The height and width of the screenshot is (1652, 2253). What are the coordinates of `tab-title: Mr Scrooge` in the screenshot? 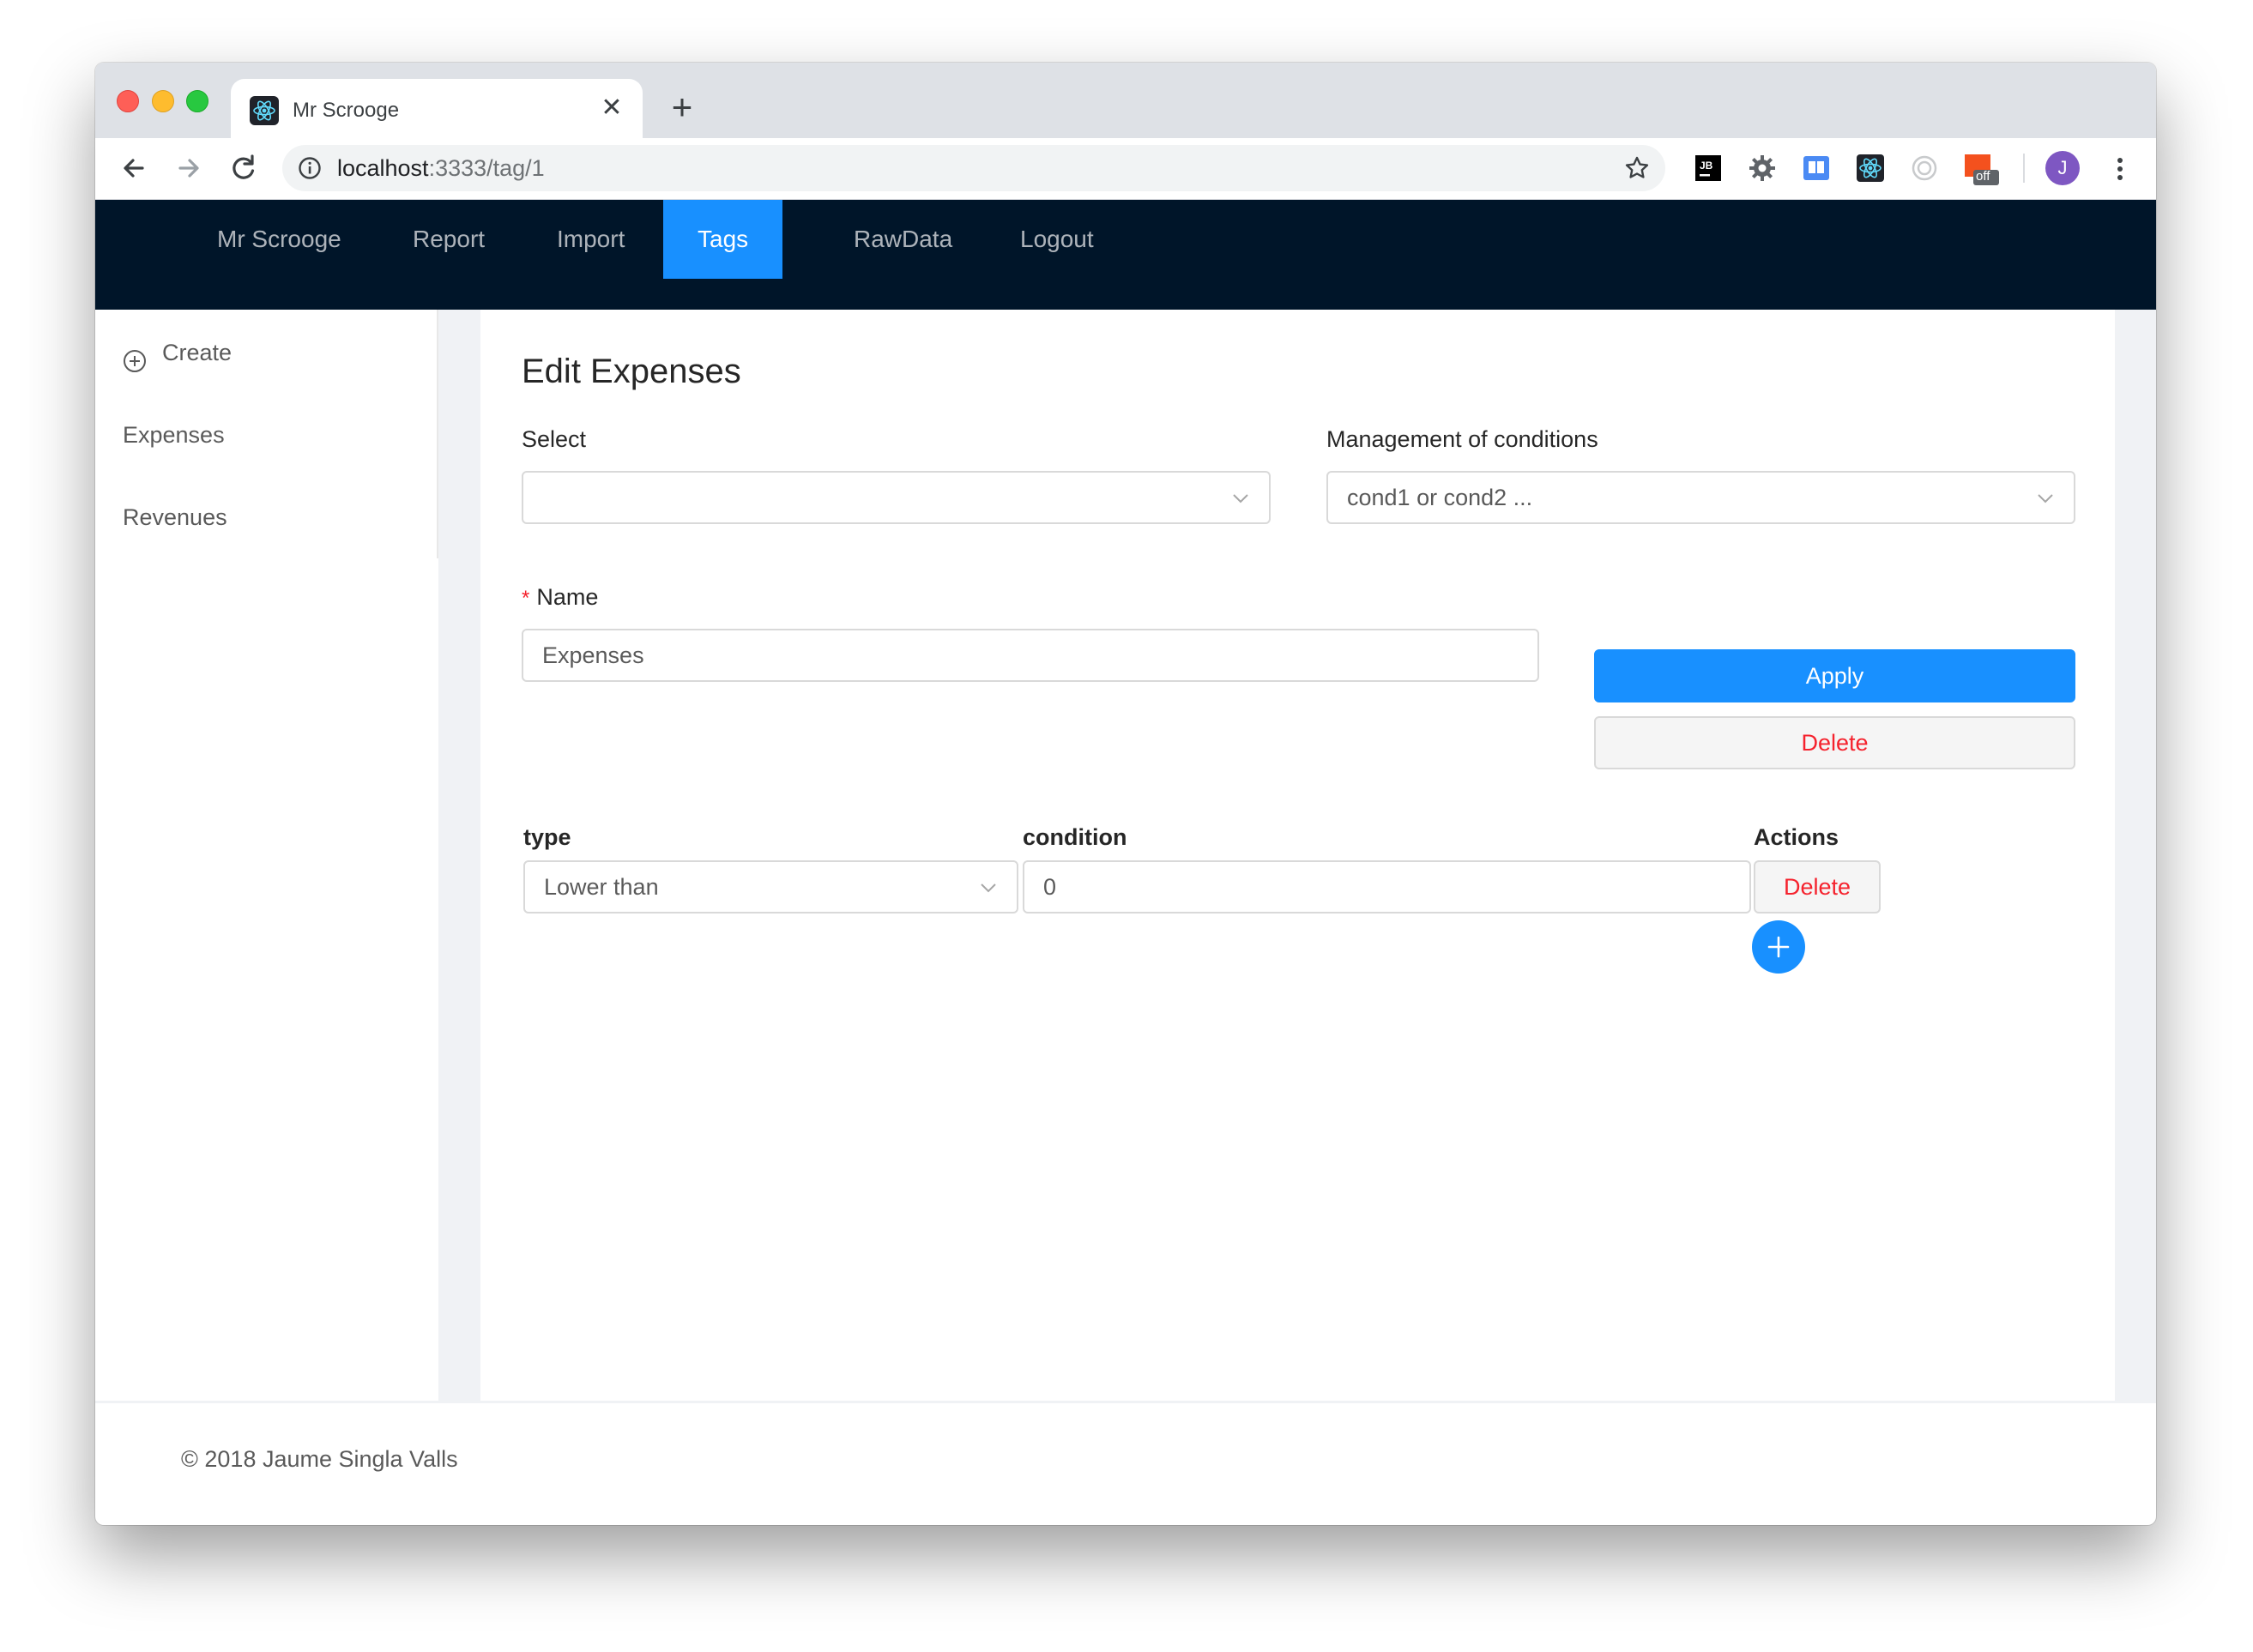 It's located at (346, 110).